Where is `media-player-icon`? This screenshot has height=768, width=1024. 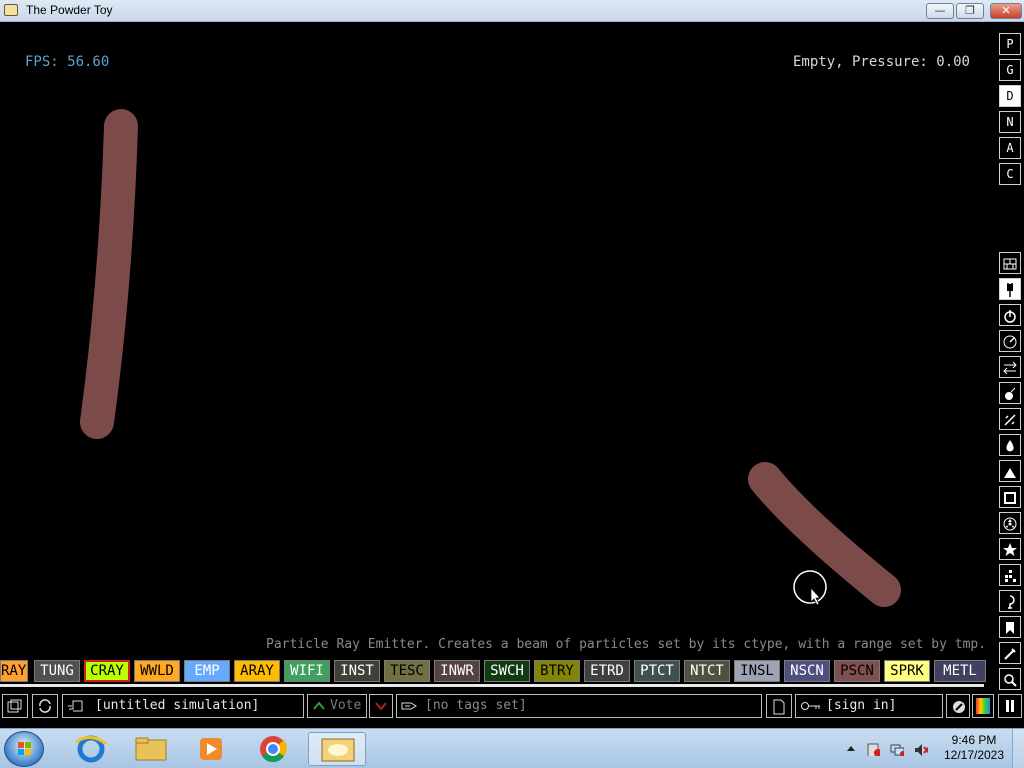 media-player-icon is located at coordinates (211, 749).